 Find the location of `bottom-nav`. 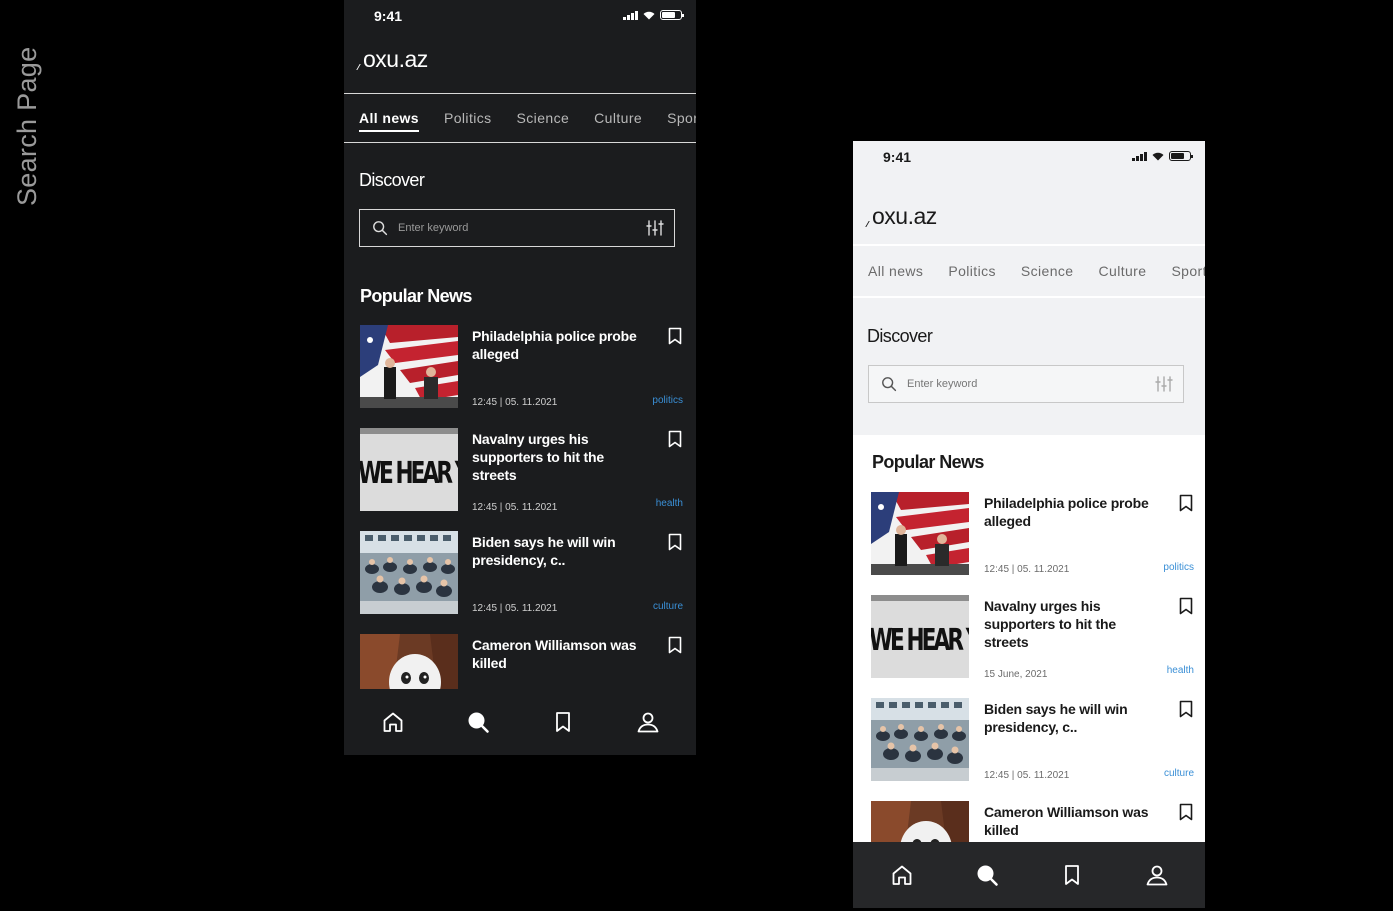

bottom-nav is located at coordinates (1029, 875).